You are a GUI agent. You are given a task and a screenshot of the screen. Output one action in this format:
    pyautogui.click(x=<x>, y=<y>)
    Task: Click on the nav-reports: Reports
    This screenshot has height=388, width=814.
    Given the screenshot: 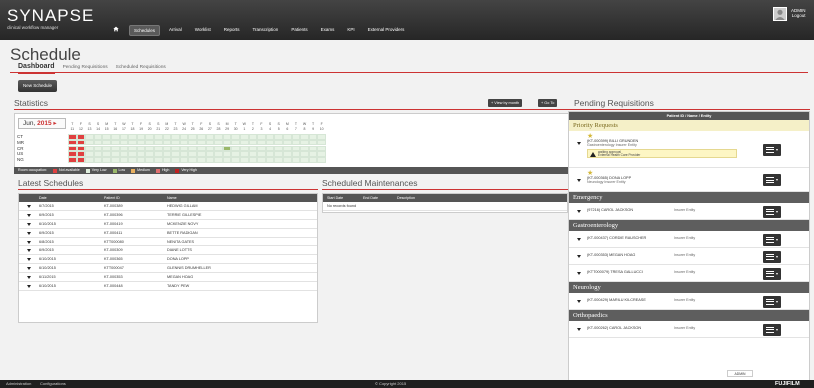 What is the action you would take?
    pyautogui.click(x=232, y=30)
    